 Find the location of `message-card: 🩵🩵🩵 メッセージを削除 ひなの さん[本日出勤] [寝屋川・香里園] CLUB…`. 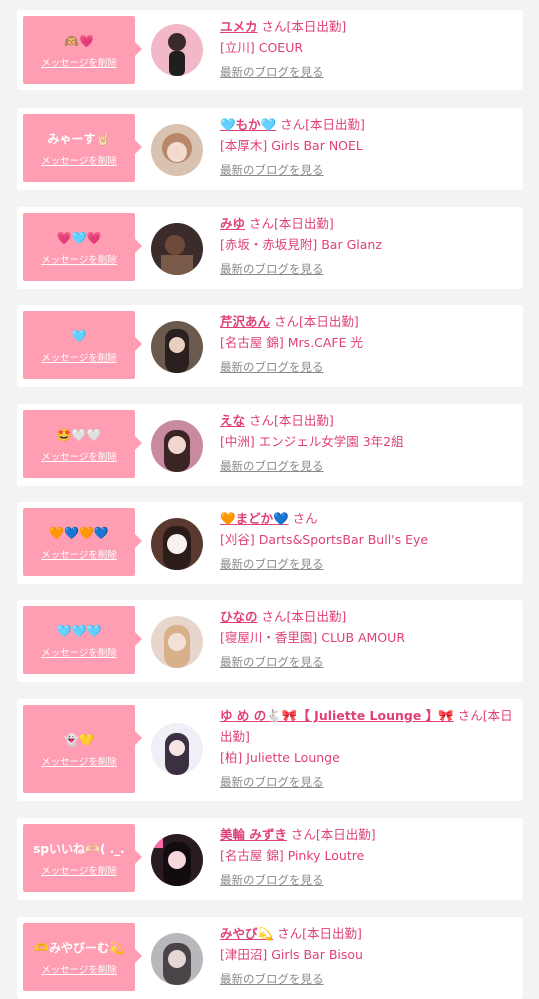

message-card: 🩵🩵🩵 メッセージを削除 ひなの さん[本日出勤] [寝屋川・香里園] CLUB… is located at coordinates (270, 641).